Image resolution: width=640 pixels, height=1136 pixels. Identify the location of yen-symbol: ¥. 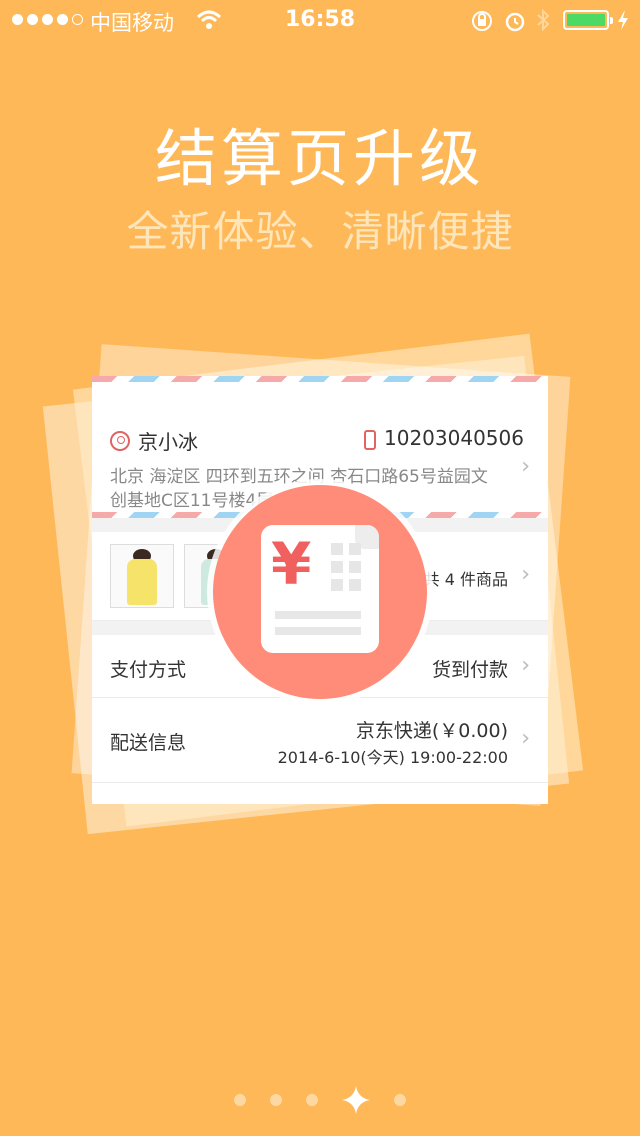
(291, 564).